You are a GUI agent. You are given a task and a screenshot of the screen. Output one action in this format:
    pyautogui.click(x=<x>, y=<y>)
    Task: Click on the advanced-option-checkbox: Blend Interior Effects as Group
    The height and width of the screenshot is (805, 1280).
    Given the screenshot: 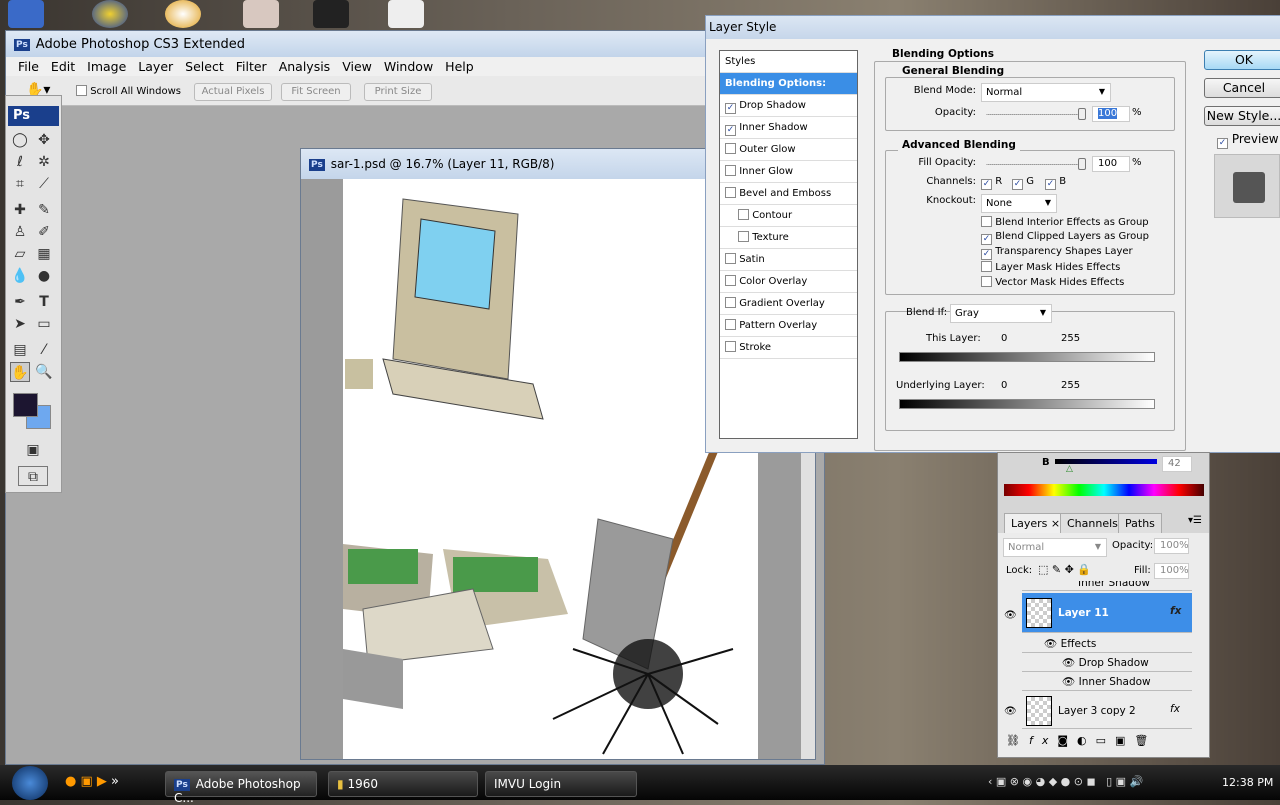 What is the action you would take?
    pyautogui.click(x=1065, y=222)
    